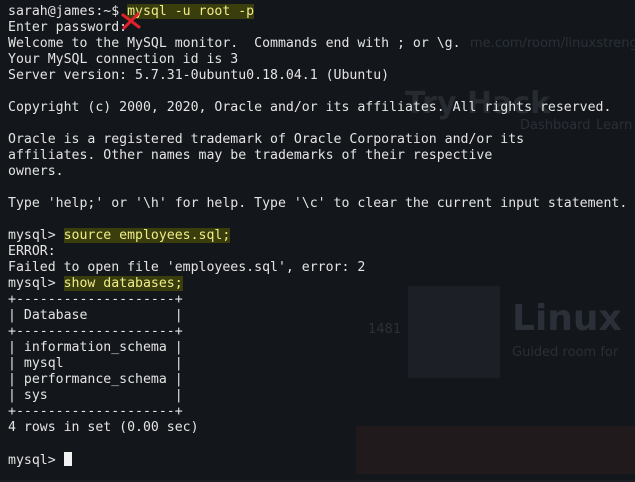  I want to click on terminal-line: owners., so click(321, 172).